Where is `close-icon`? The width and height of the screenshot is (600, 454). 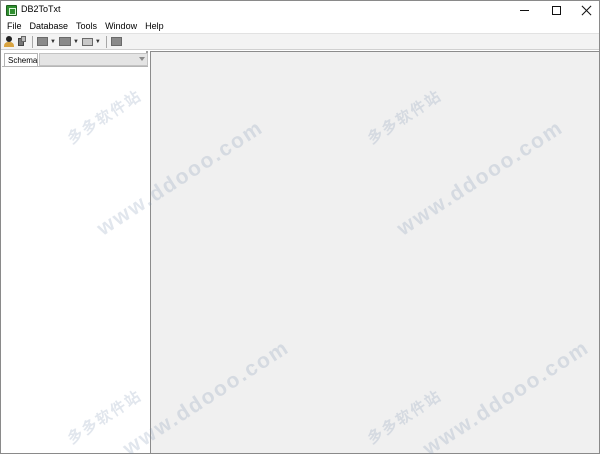
close-icon is located at coordinates (586, 10).